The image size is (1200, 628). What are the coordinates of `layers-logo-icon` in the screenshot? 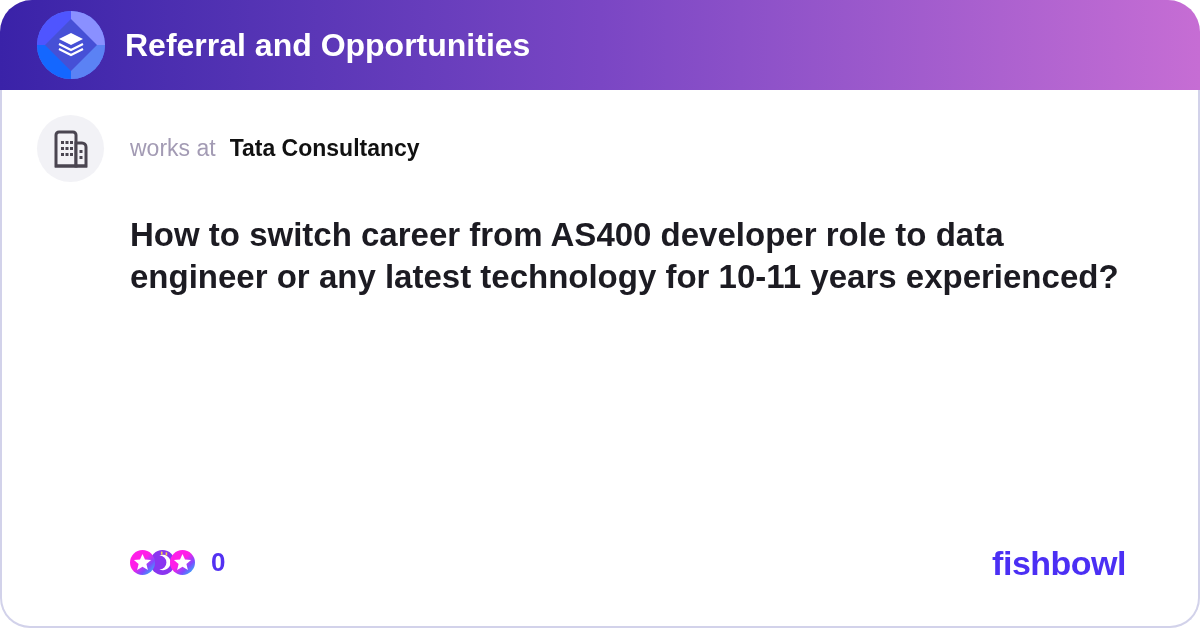 It's located at (71, 45).